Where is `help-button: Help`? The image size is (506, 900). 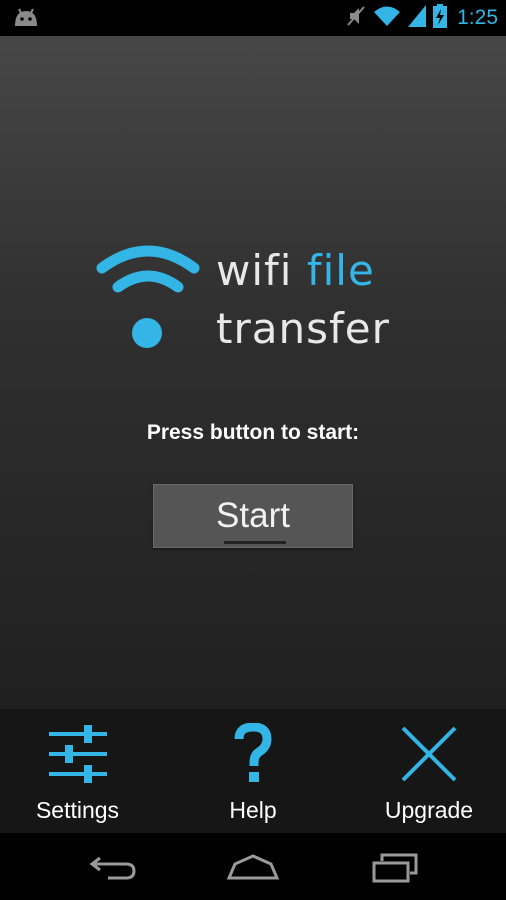
help-button: Help is located at coordinates (253, 771).